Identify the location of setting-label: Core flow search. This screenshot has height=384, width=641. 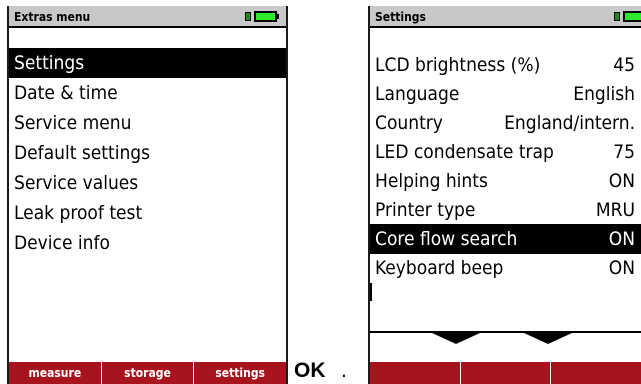
(446, 239).